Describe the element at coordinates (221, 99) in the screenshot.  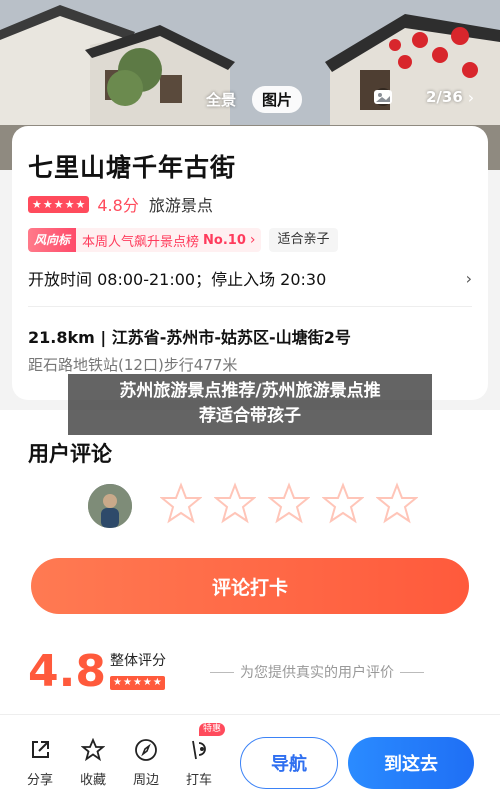
I see `tab-panorama: 全景` at that location.